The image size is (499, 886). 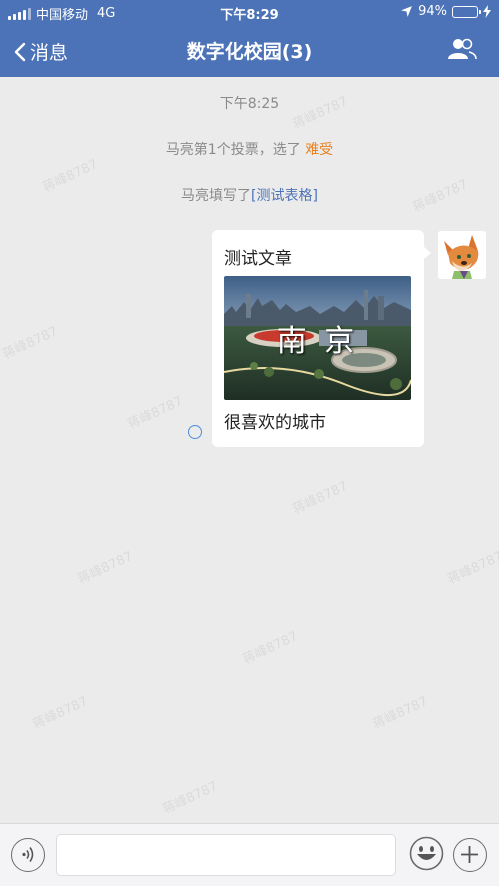 I want to click on form-link: [测试表格], so click(x=284, y=196).